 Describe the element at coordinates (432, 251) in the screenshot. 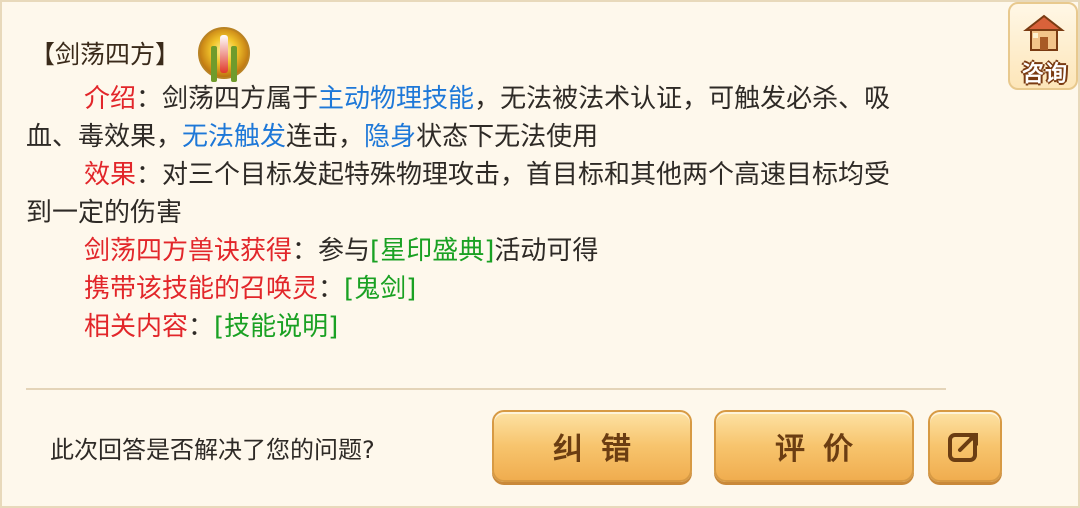

I see `obtain-event-link: [星印盛典]` at that location.